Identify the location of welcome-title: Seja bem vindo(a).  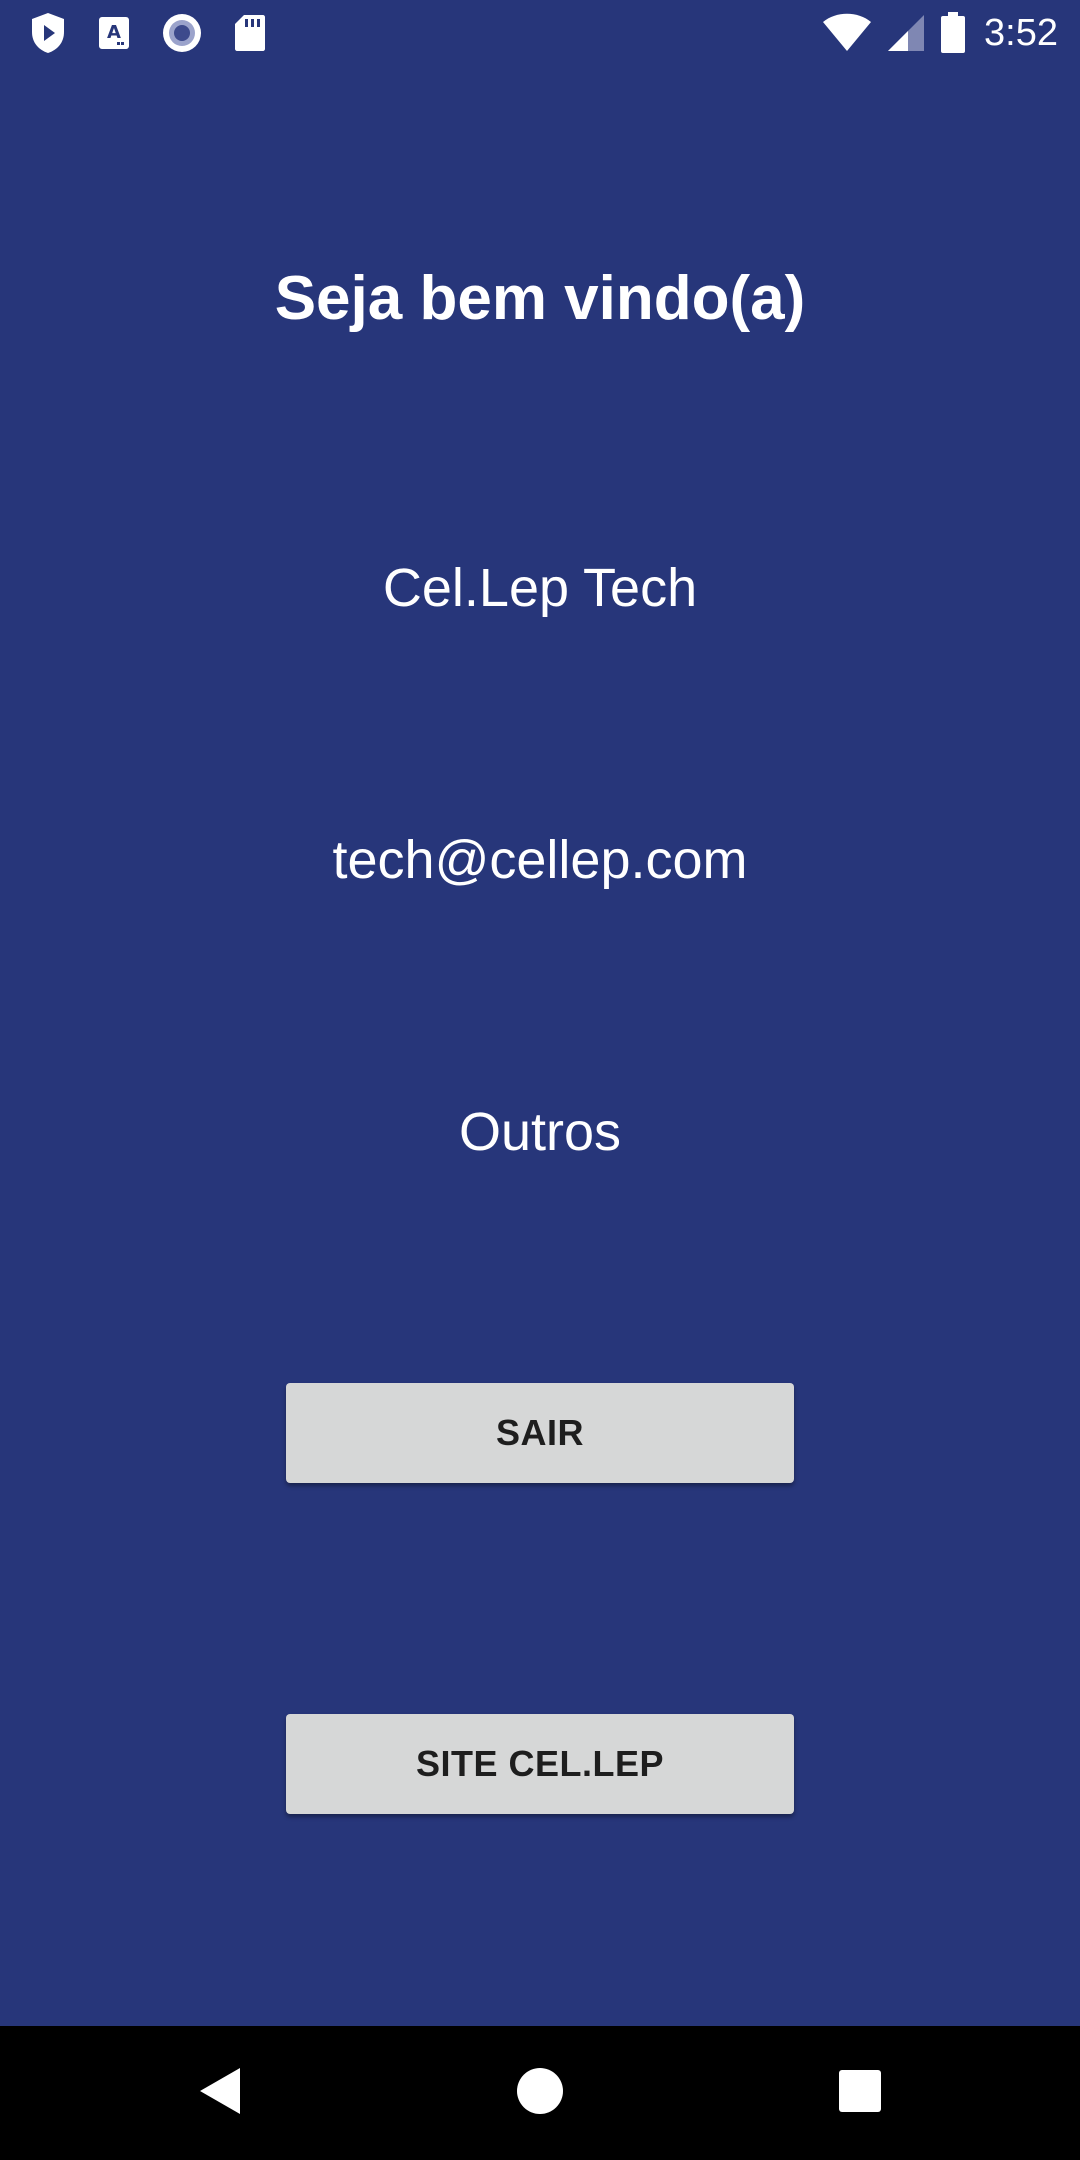
(540, 298).